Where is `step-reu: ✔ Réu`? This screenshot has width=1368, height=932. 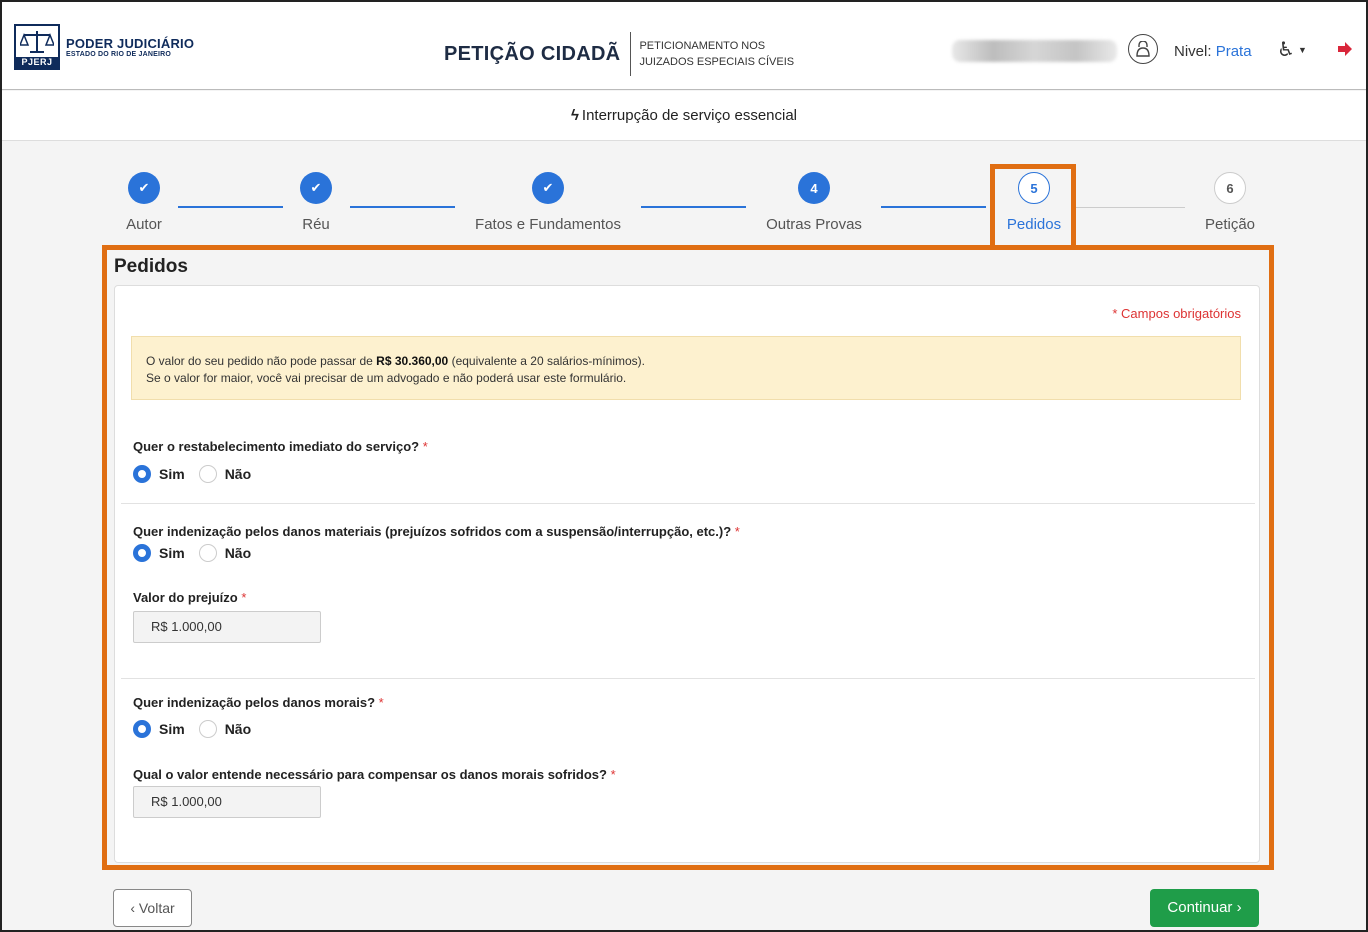
step-reu: ✔ Réu is located at coordinates (316, 202).